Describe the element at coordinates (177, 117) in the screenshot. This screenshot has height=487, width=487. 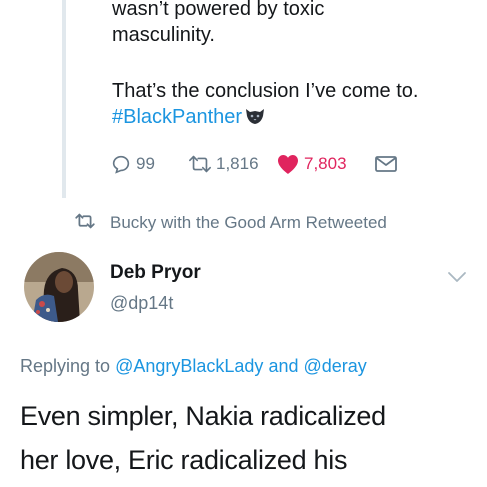
I see `hashtag-link: #BlackPanther` at that location.